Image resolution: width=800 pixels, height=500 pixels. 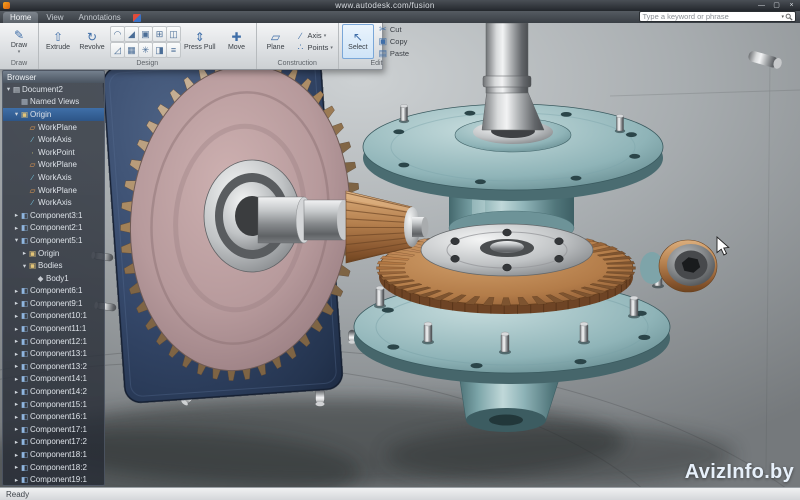 I want to click on minimize-icon: —, so click(x=761, y=5).